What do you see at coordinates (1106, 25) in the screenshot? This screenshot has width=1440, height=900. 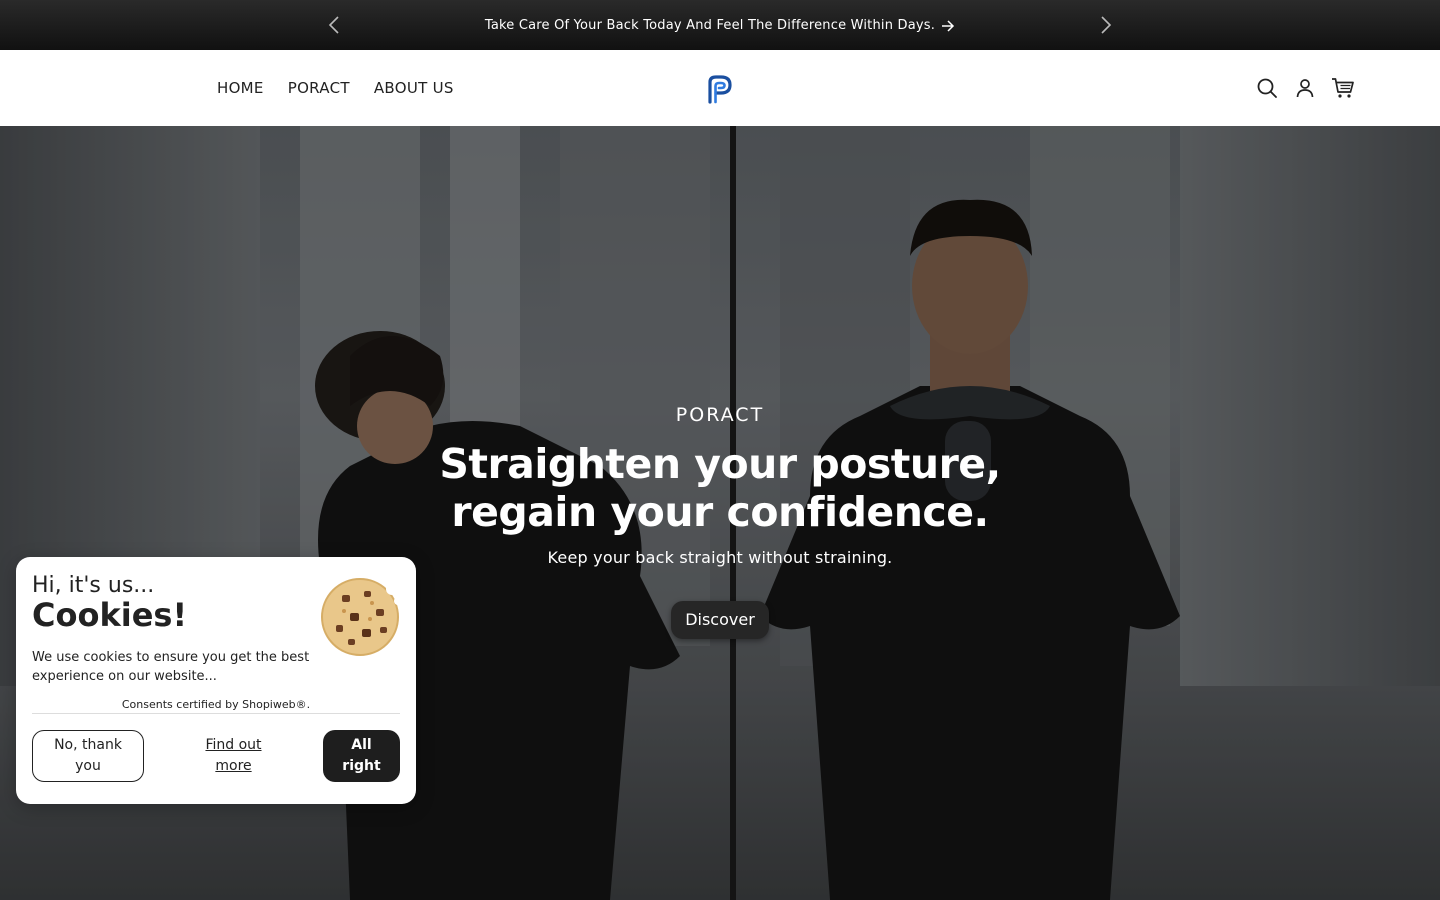 I see `chevron-right-icon` at bounding box center [1106, 25].